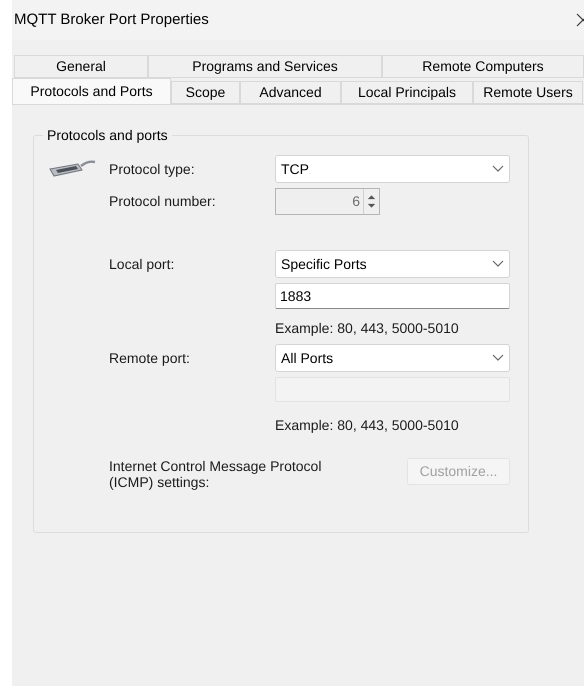 The width and height of the screenshot is (584, 686). Describe the element at coordinates (215, 474) in the screenshot. I see `icmp-label: Internet Control Message Protocol (ICMP) settings:` at that location.